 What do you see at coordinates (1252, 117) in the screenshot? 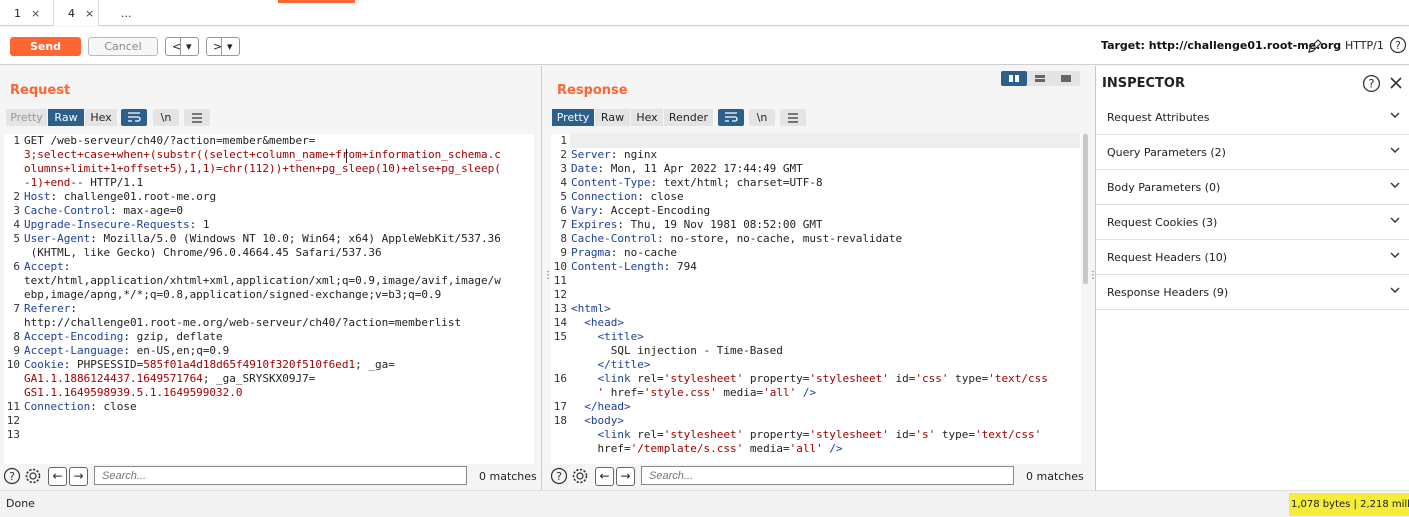
I see `inspector-section-request-attributes: Request Attributes` at bounding box center [1252, 117].